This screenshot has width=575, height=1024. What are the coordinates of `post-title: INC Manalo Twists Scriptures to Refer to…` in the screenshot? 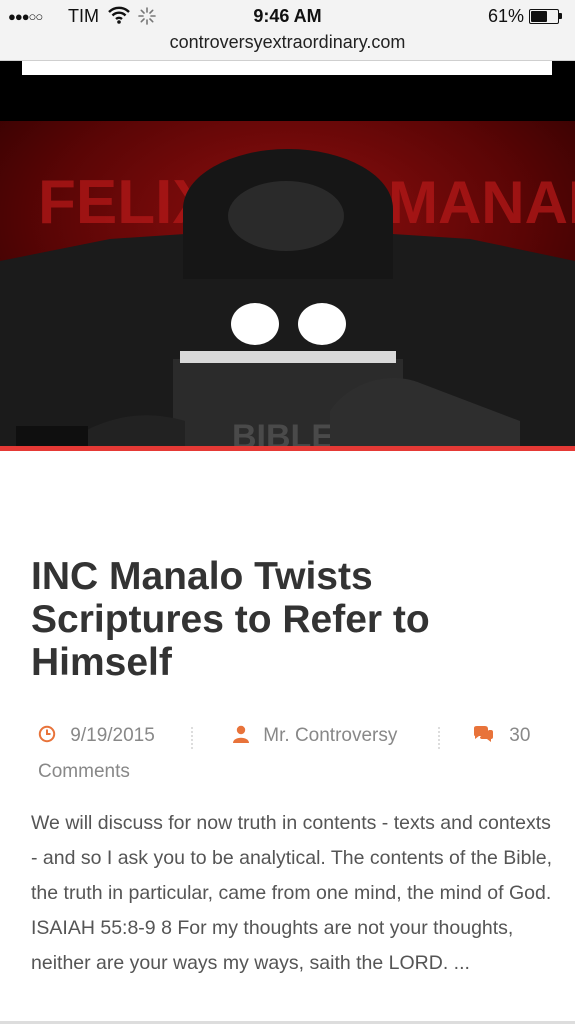 It's located at (291, 619).